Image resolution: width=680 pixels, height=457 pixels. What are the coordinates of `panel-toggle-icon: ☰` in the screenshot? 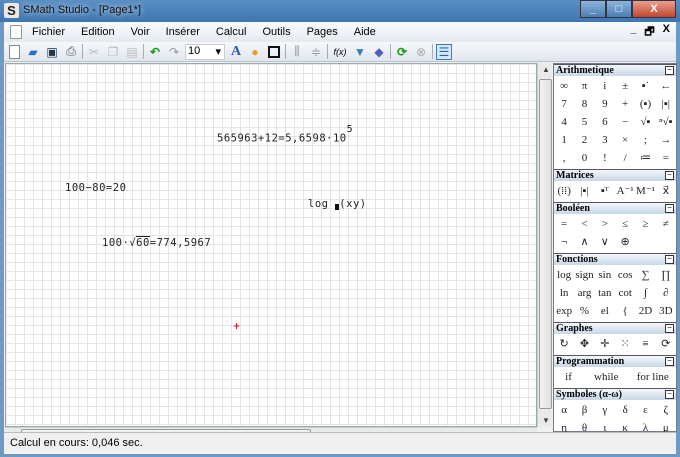 It's located at (444, 51).